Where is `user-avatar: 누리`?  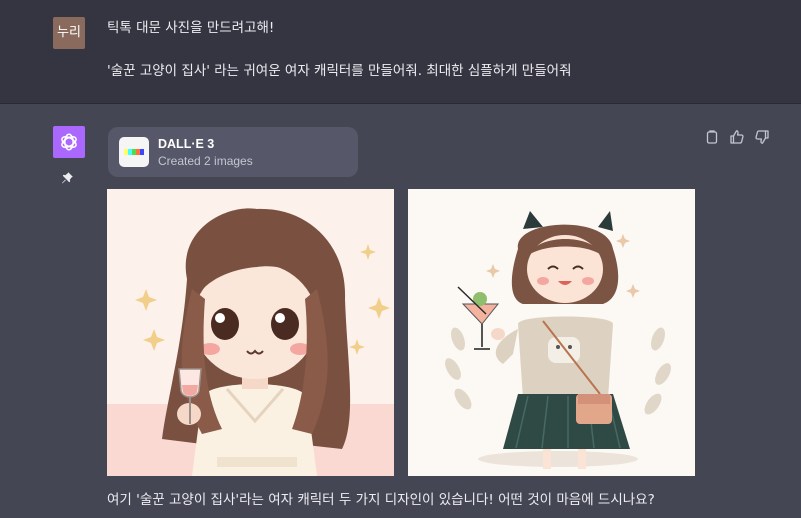
user-avatar: 누리 is located at coordinates (69, 33).